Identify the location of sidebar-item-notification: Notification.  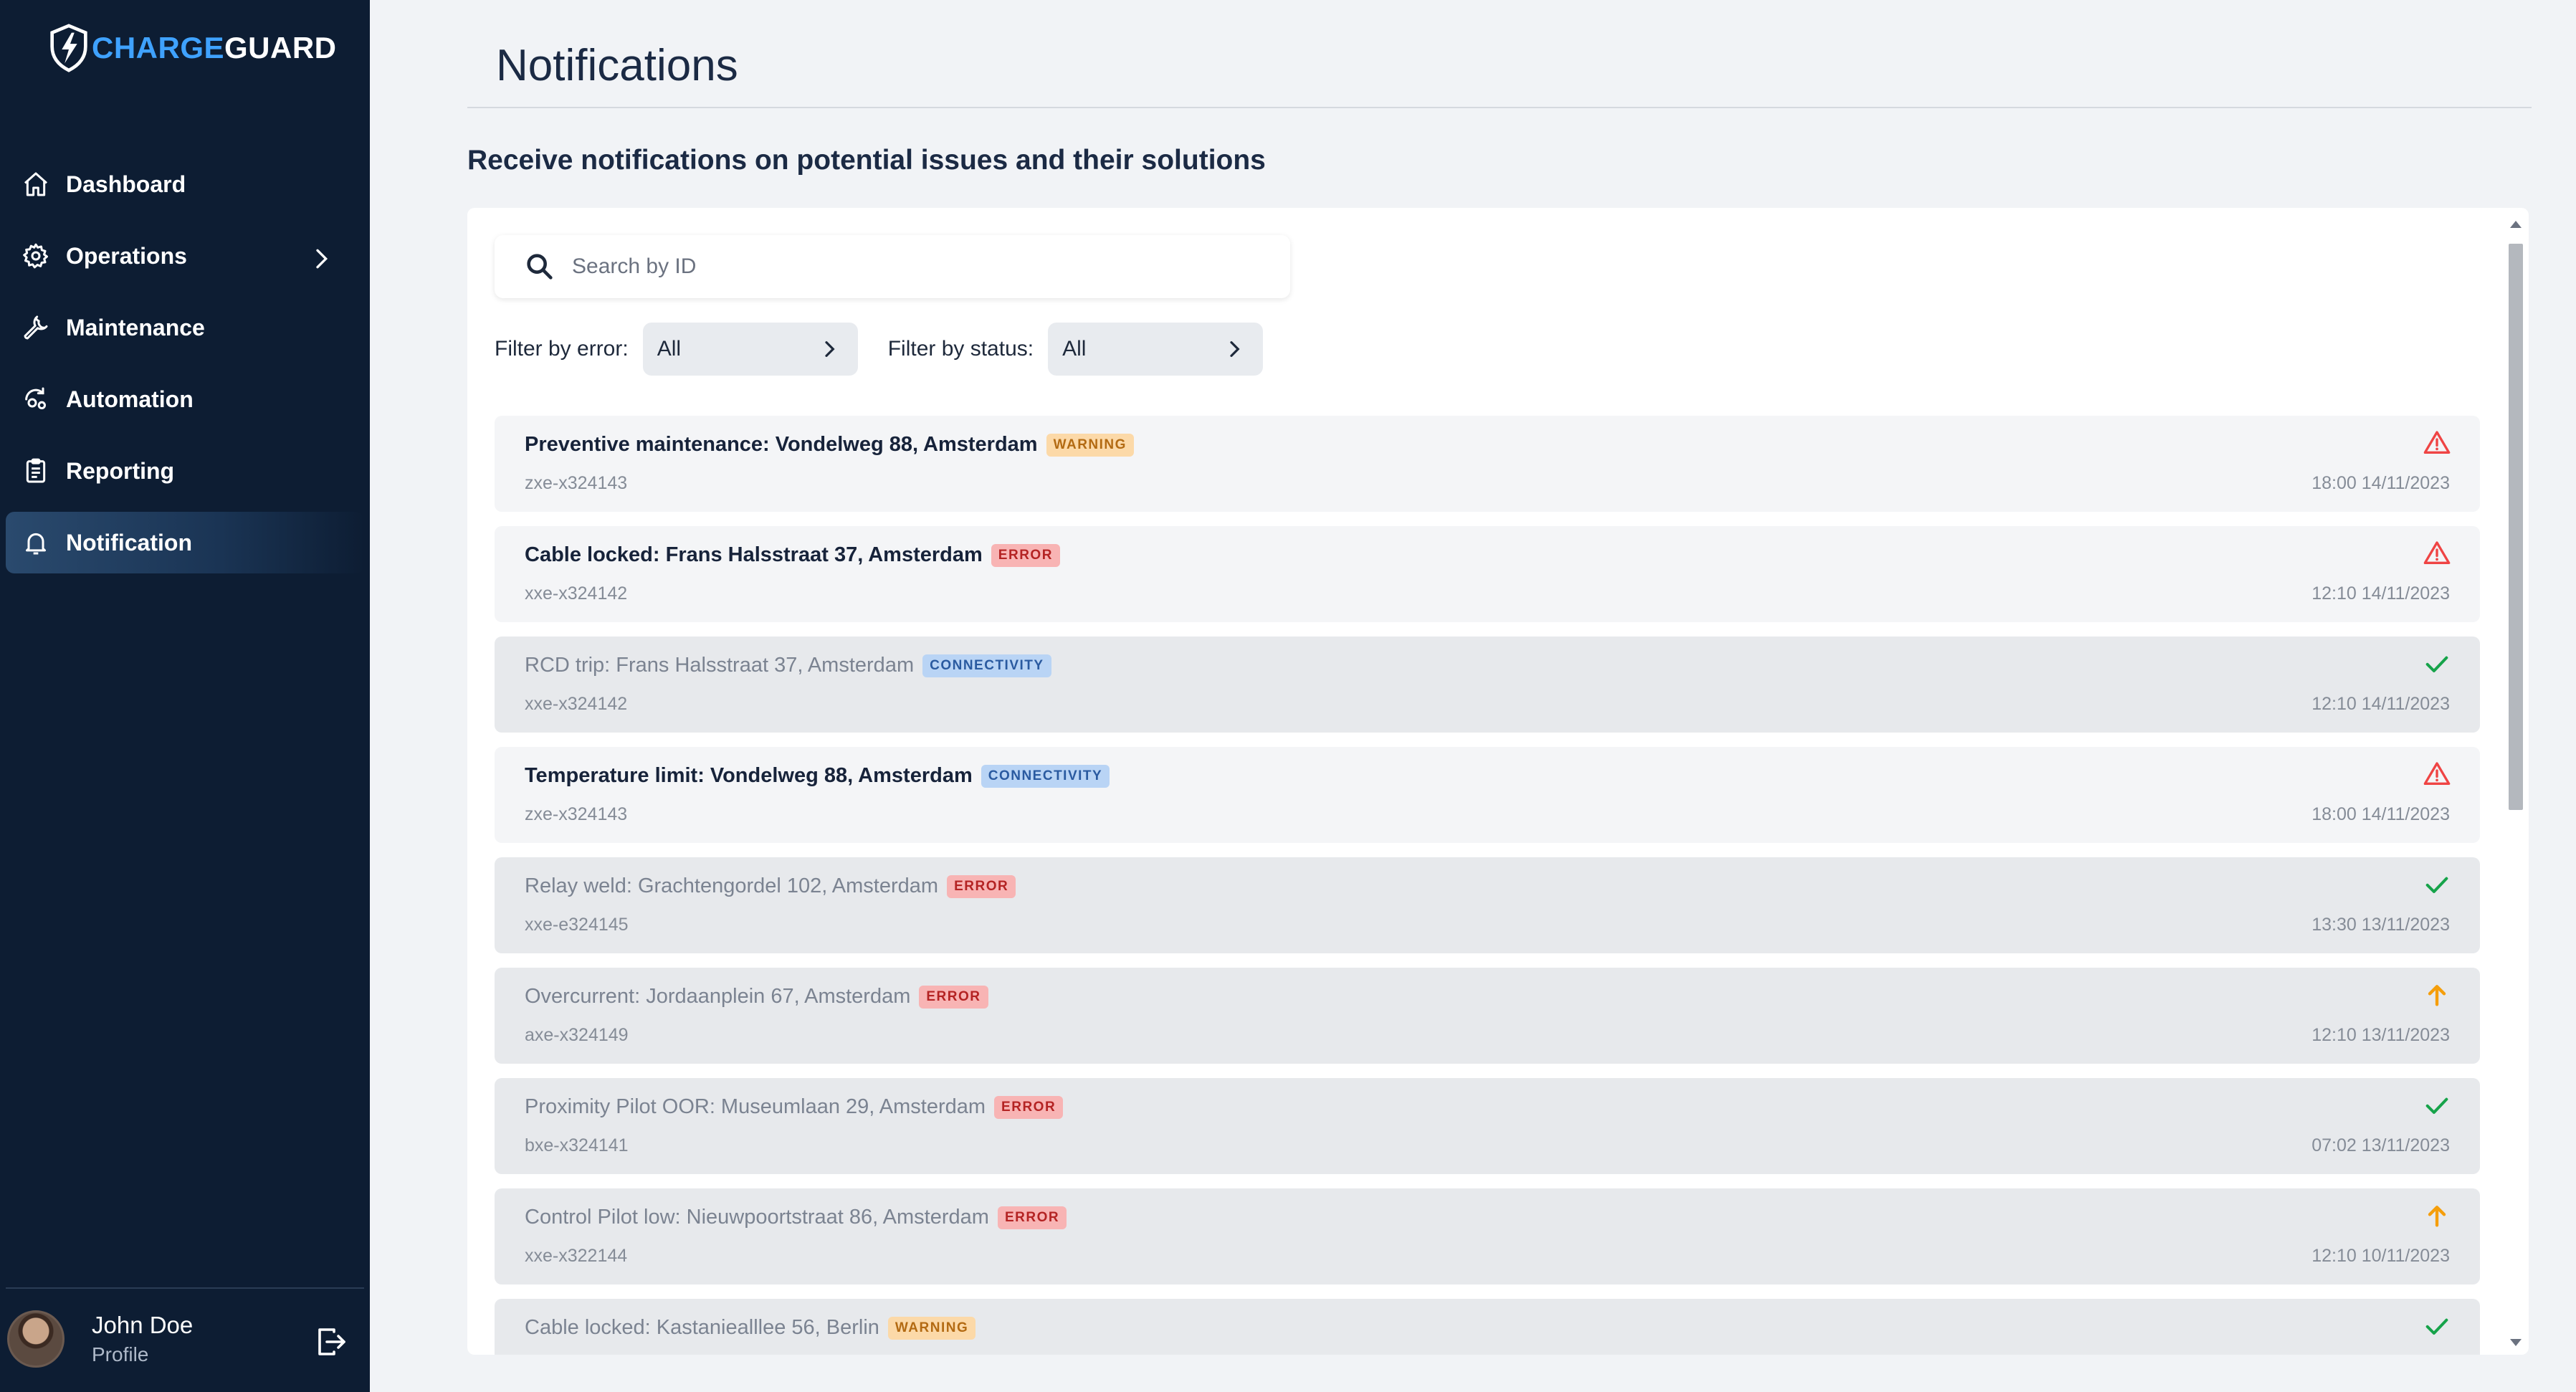
(185, 542).